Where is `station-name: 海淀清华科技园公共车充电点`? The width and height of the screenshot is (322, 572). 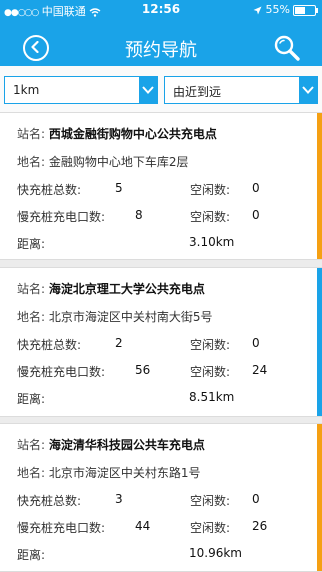
station-name: 海淀清华科技园公共车充电点 is located at coordinates (126, 445).